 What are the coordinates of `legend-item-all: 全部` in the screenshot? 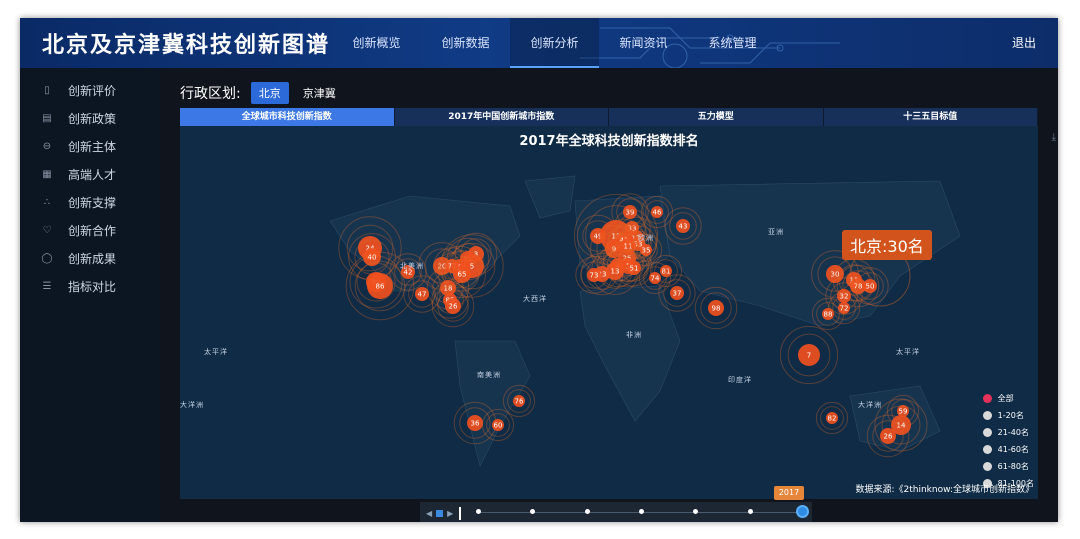 It's located at (1008, 398).